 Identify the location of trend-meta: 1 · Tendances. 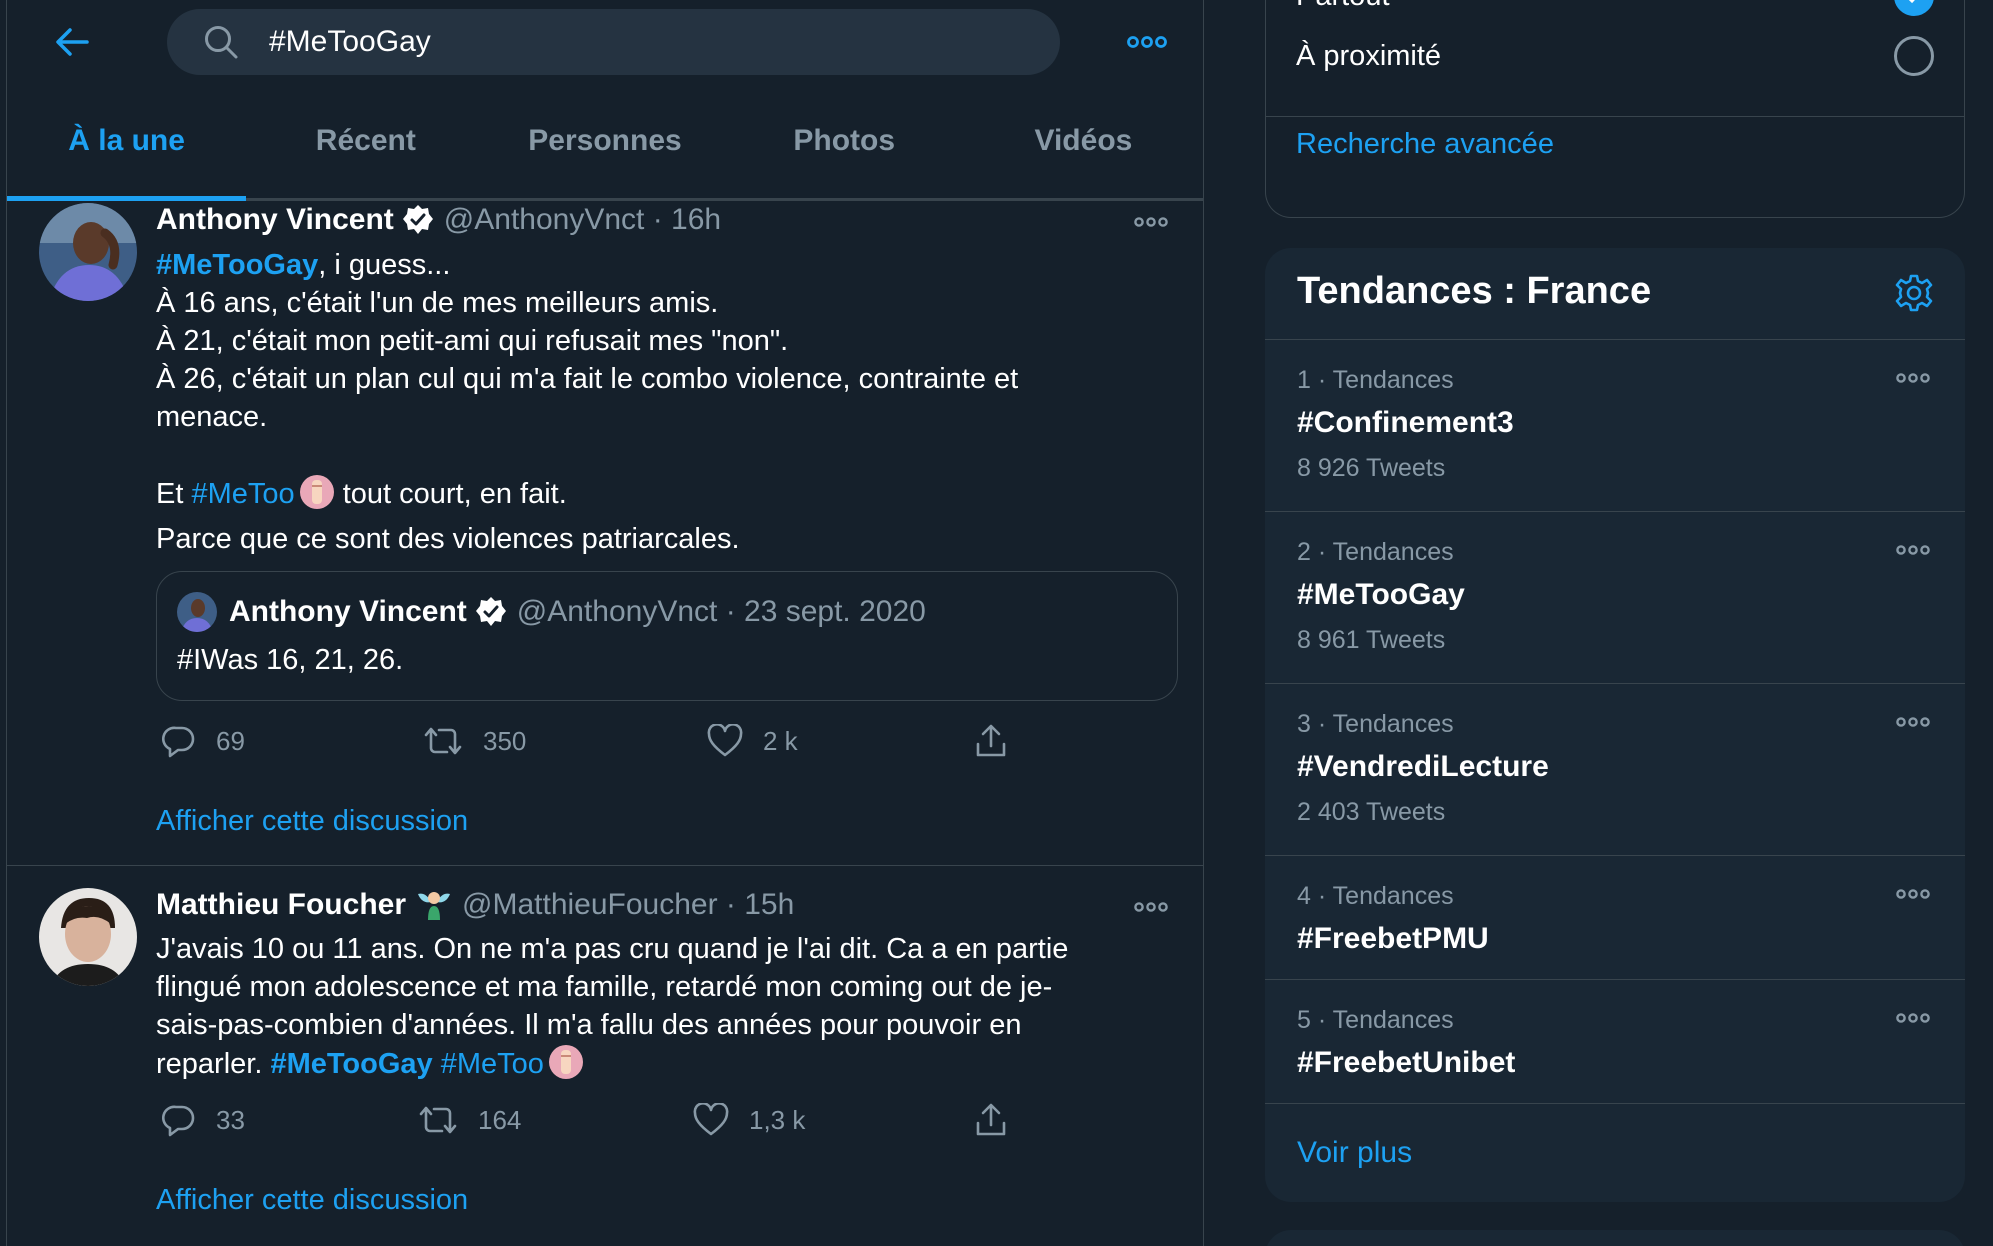
(1375, 380).